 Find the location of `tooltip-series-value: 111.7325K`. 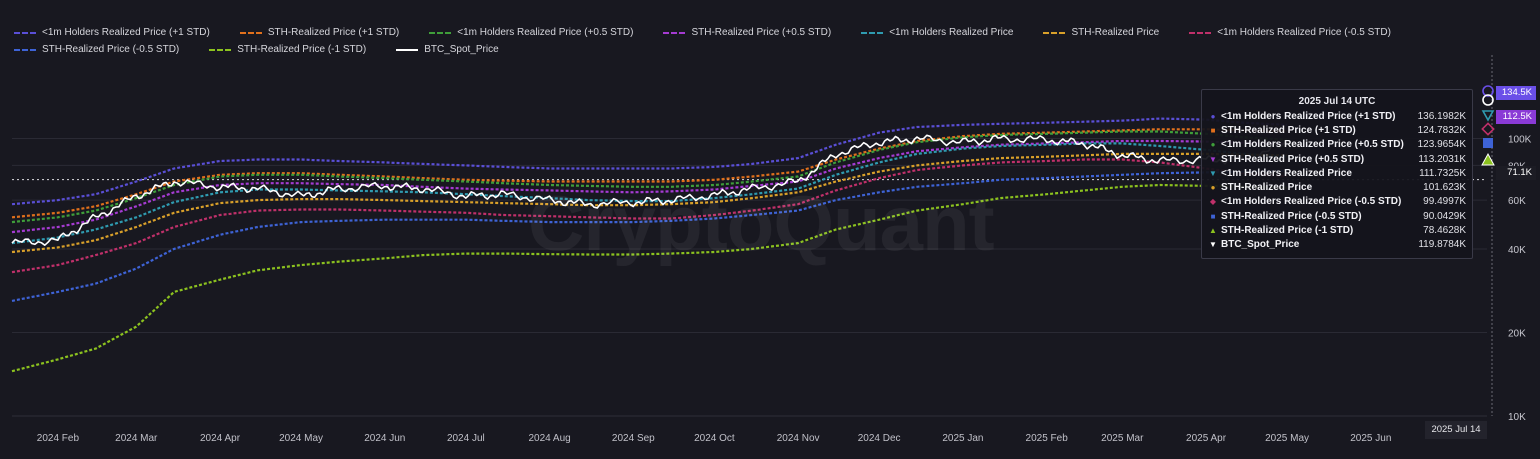

tooltip-series-value: 111.7325K is located at coordinates (1442, 173).